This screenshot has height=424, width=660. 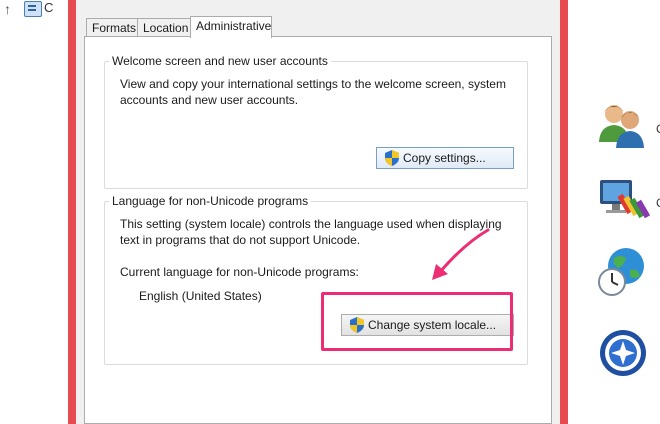 What do you see at coordinates (113, 27) in the screenshot?
I see `tab-formats: Formats` at bounding box center [113, 27].